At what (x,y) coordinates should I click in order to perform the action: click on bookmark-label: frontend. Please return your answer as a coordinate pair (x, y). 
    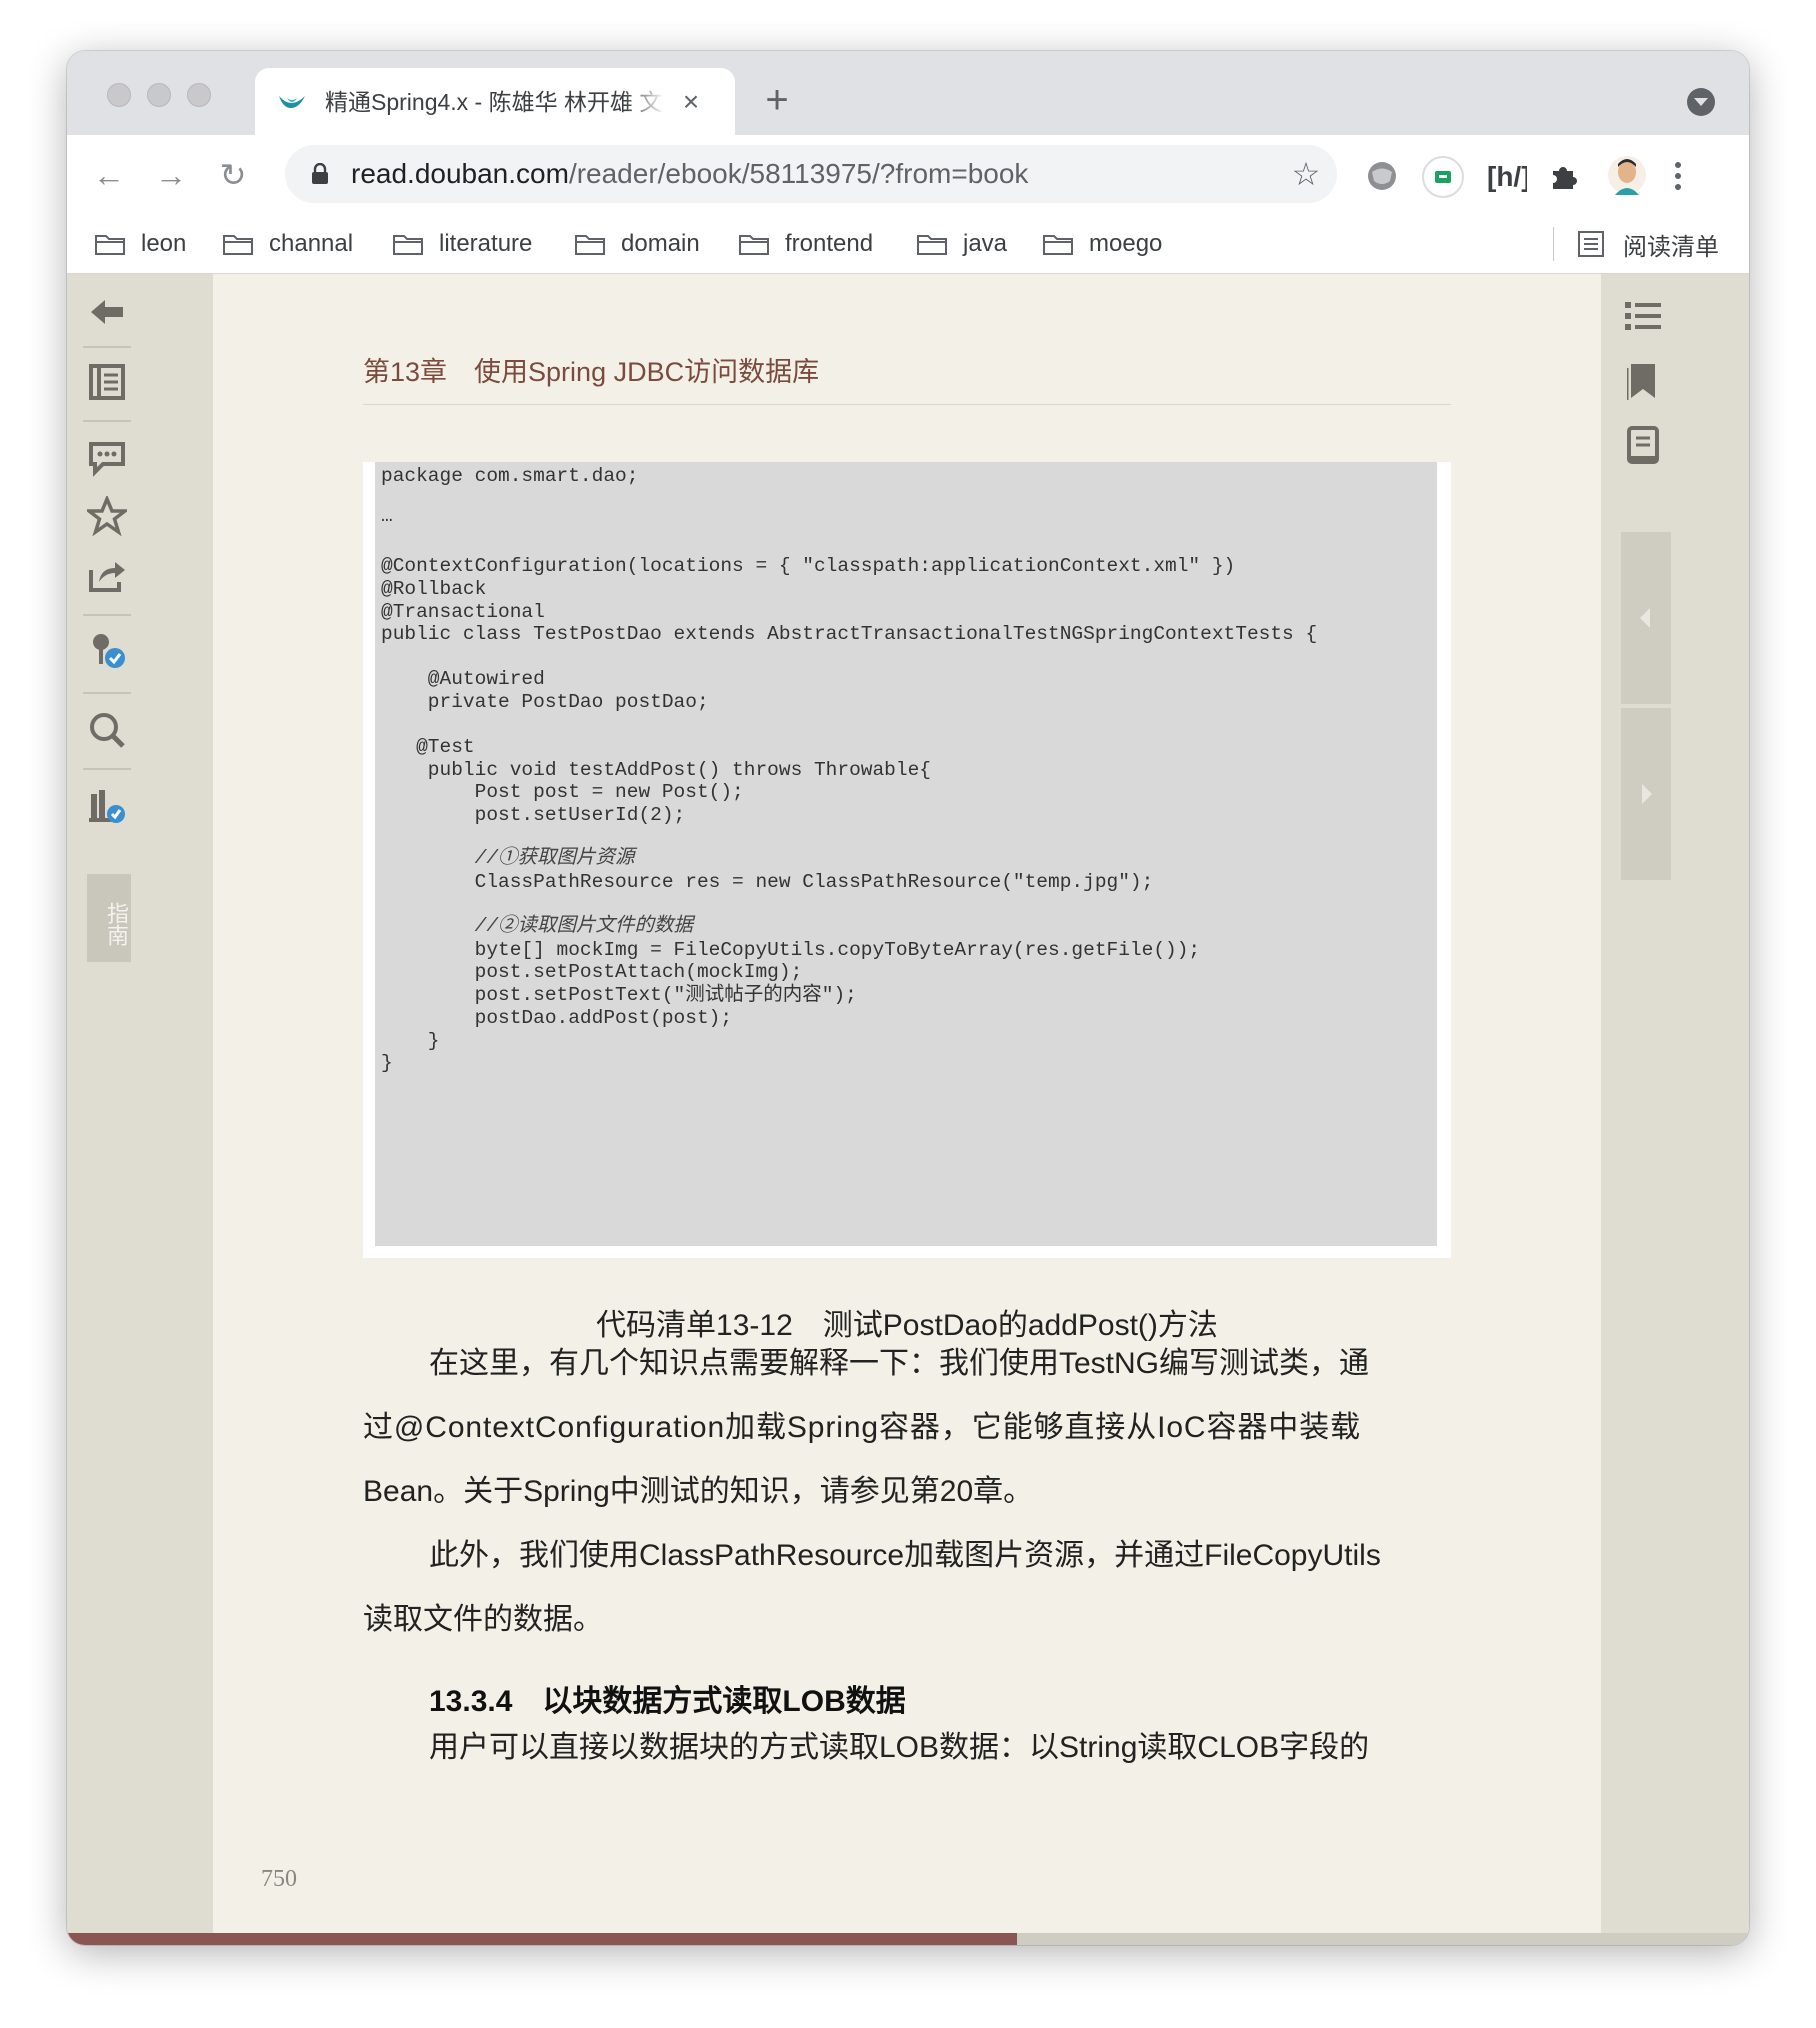
    Looking at the image, I should click on (829, 243).